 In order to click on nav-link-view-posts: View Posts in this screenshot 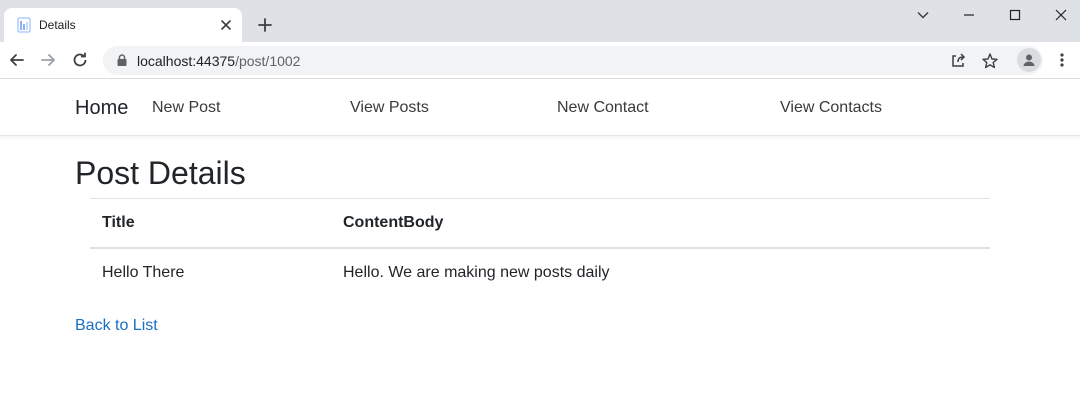, I will do `click(389, 108)`.